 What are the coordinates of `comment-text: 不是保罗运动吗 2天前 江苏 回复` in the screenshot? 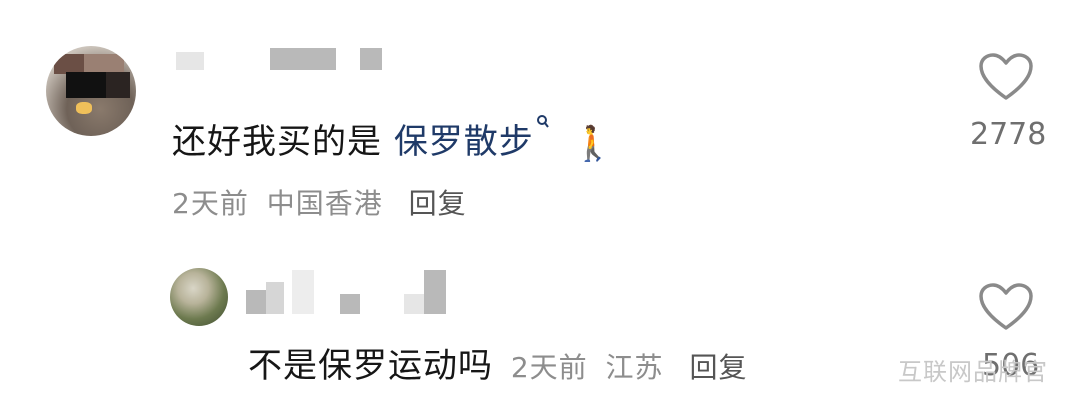 It's located at (497, 362).